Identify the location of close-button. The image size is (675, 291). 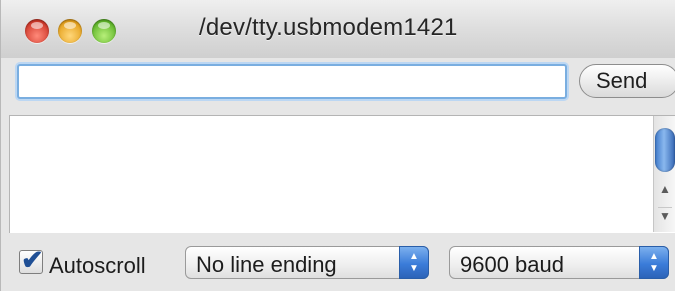
(37, 31).